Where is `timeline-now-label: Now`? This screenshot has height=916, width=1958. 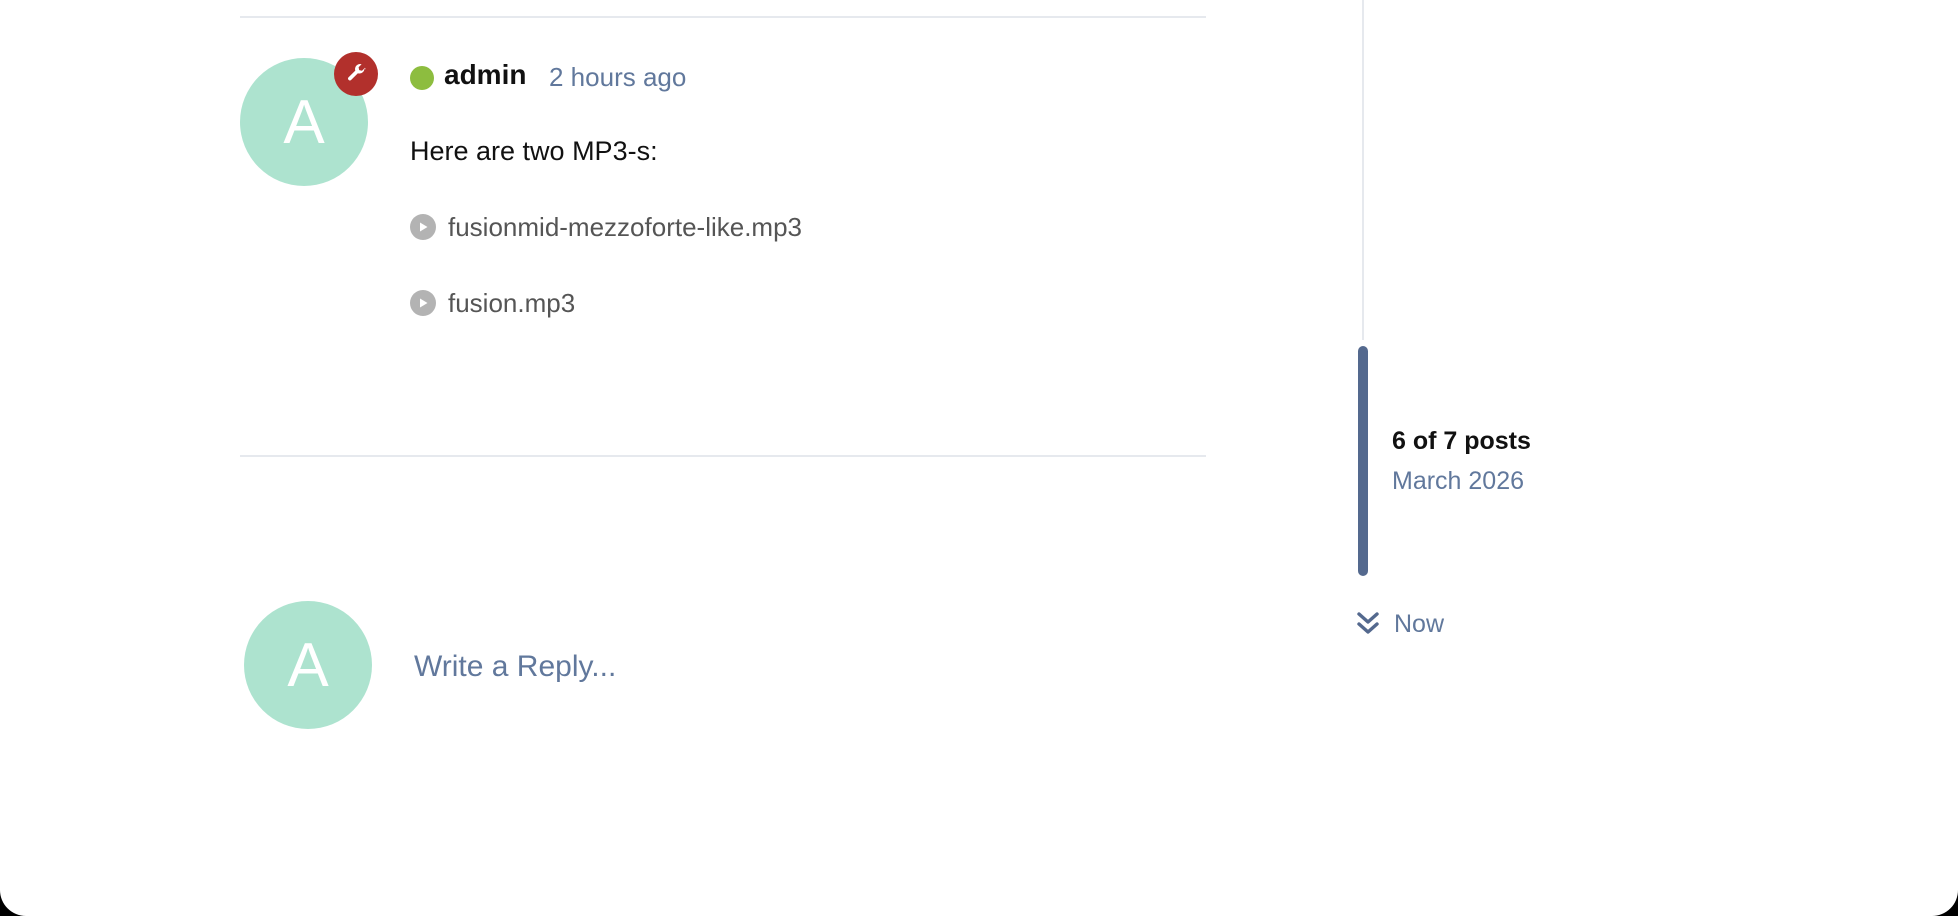 timeline-now-label: Now is located at coordinates (1419, 624).